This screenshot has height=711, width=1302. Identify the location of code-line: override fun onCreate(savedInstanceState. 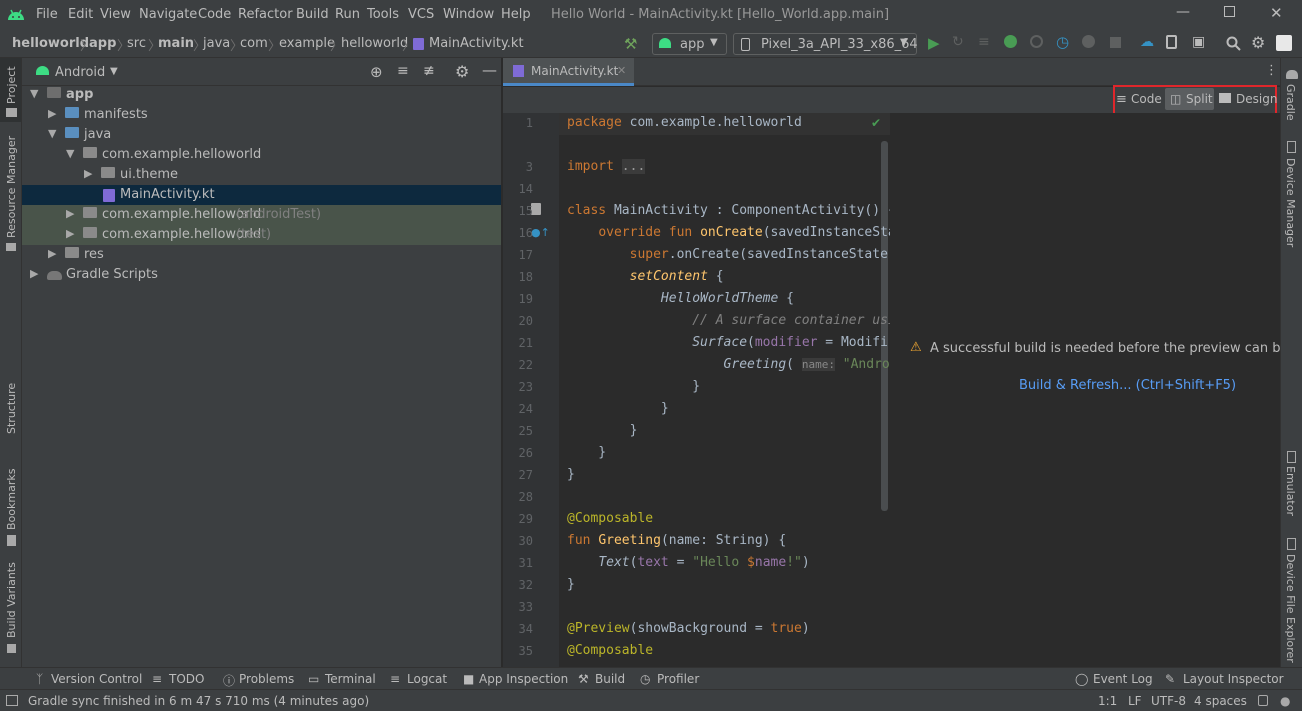
(728, 236).